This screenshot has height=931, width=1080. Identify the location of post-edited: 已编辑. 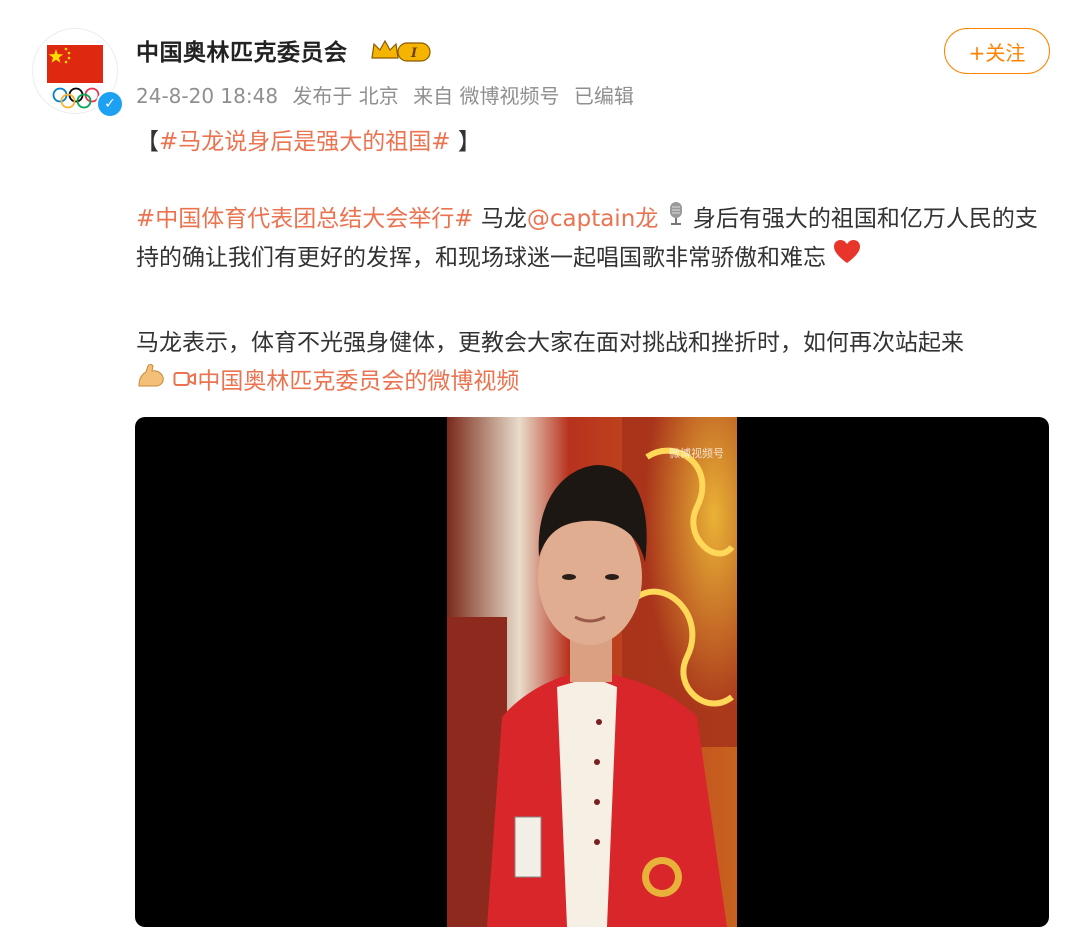
(604, 96).